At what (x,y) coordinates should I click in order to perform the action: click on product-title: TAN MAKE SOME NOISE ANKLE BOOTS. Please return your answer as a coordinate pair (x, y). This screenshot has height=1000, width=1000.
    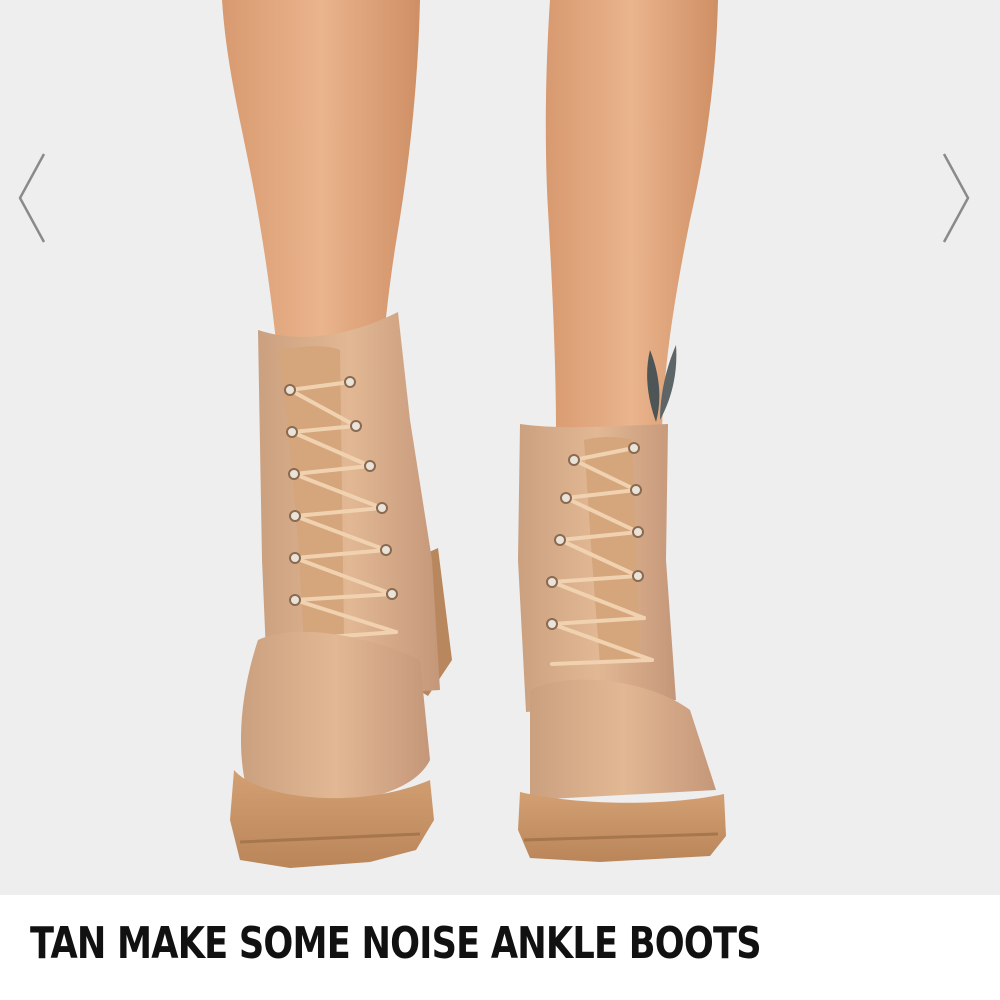
    Looking at the image, I should click on (396, 943).